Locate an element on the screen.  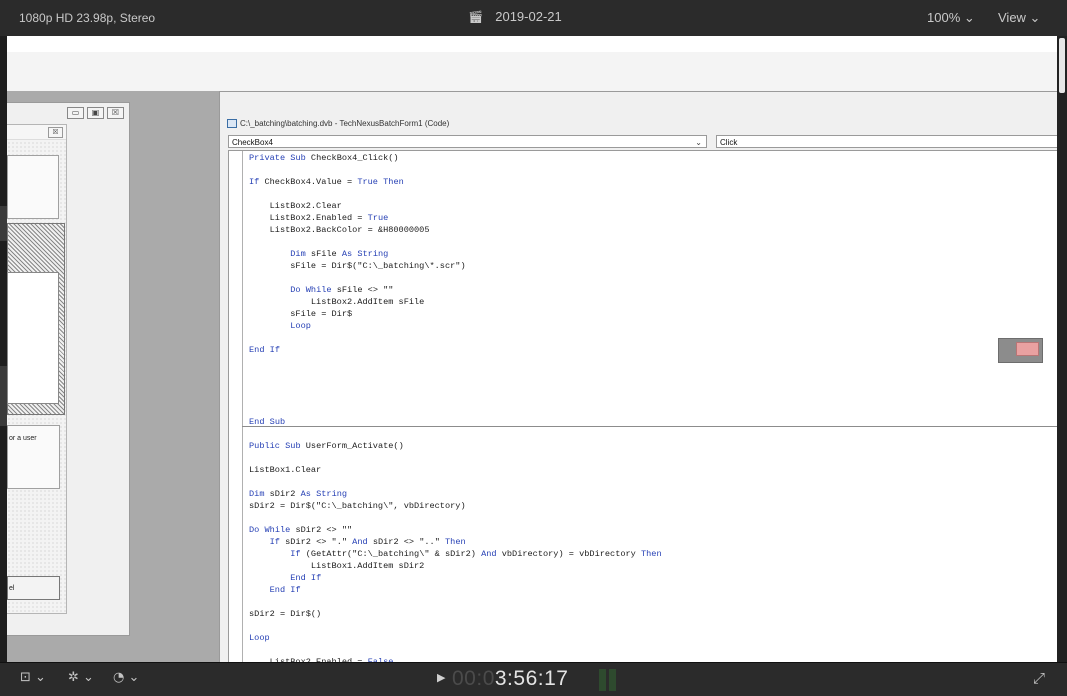
timecode-value: 3:56:17 is located at coordinates (531, 678).